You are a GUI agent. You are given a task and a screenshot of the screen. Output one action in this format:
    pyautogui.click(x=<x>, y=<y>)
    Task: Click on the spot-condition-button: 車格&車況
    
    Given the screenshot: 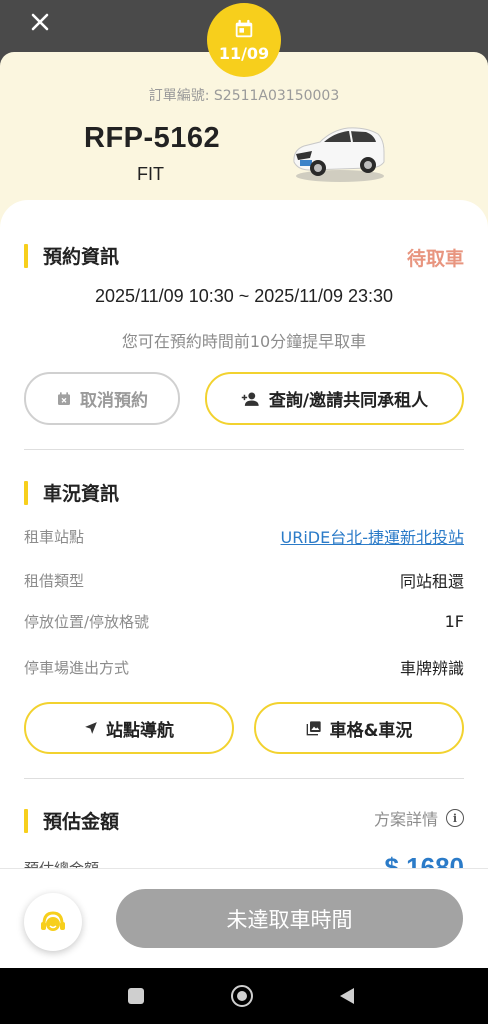 What is the action you would take?
    pyautogui.click(x=359, y=728)
    